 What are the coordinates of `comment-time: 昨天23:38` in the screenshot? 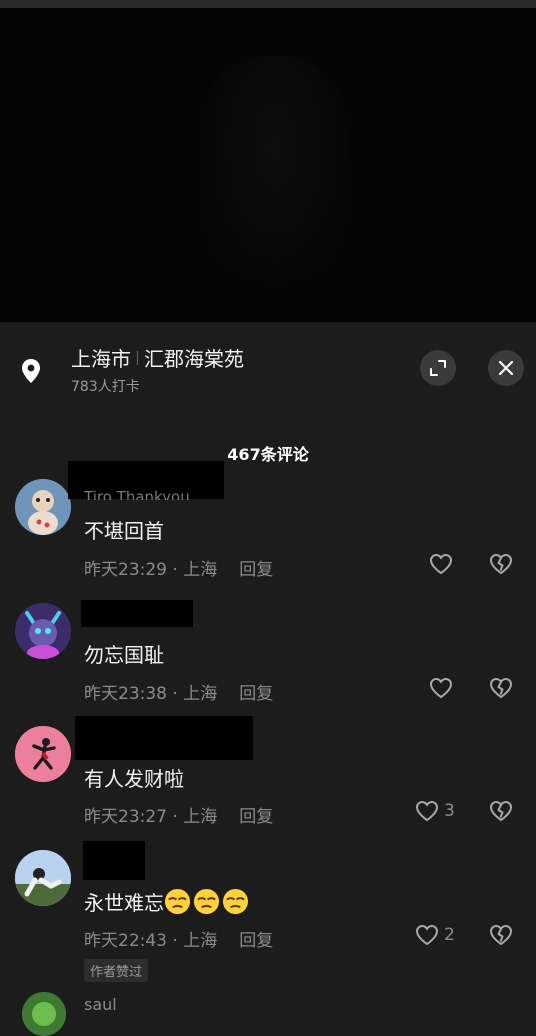 It's located at (125, 694).